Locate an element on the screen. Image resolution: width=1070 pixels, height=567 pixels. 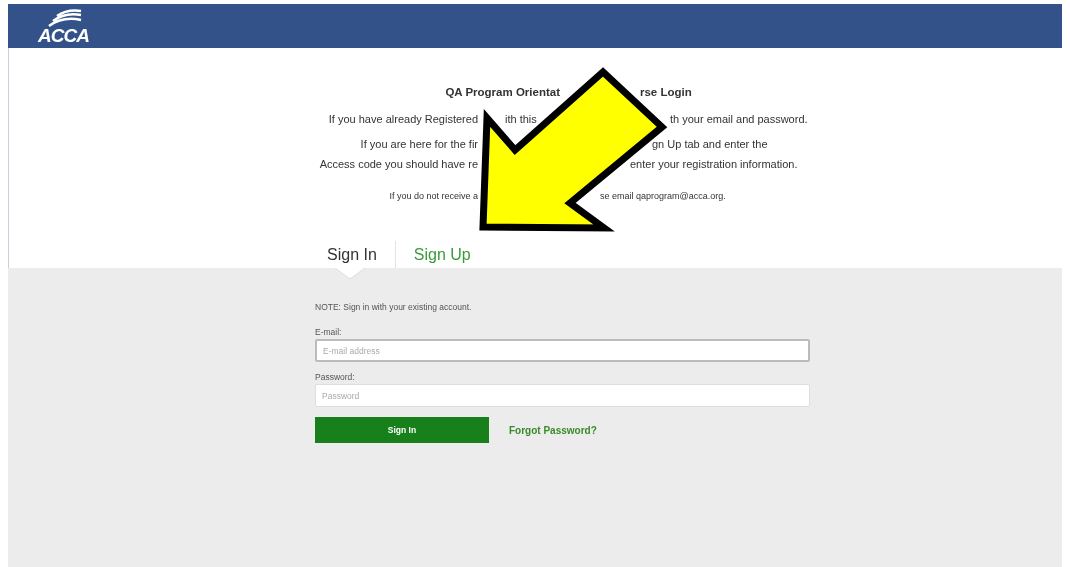
intro-text: enter your registration information. is located at coordinates (714, 164).